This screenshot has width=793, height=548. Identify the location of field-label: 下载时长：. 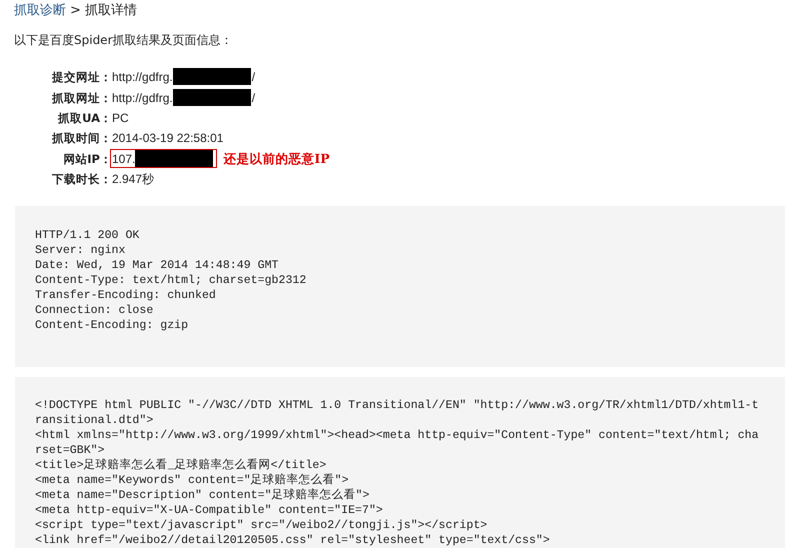
(81, 179).